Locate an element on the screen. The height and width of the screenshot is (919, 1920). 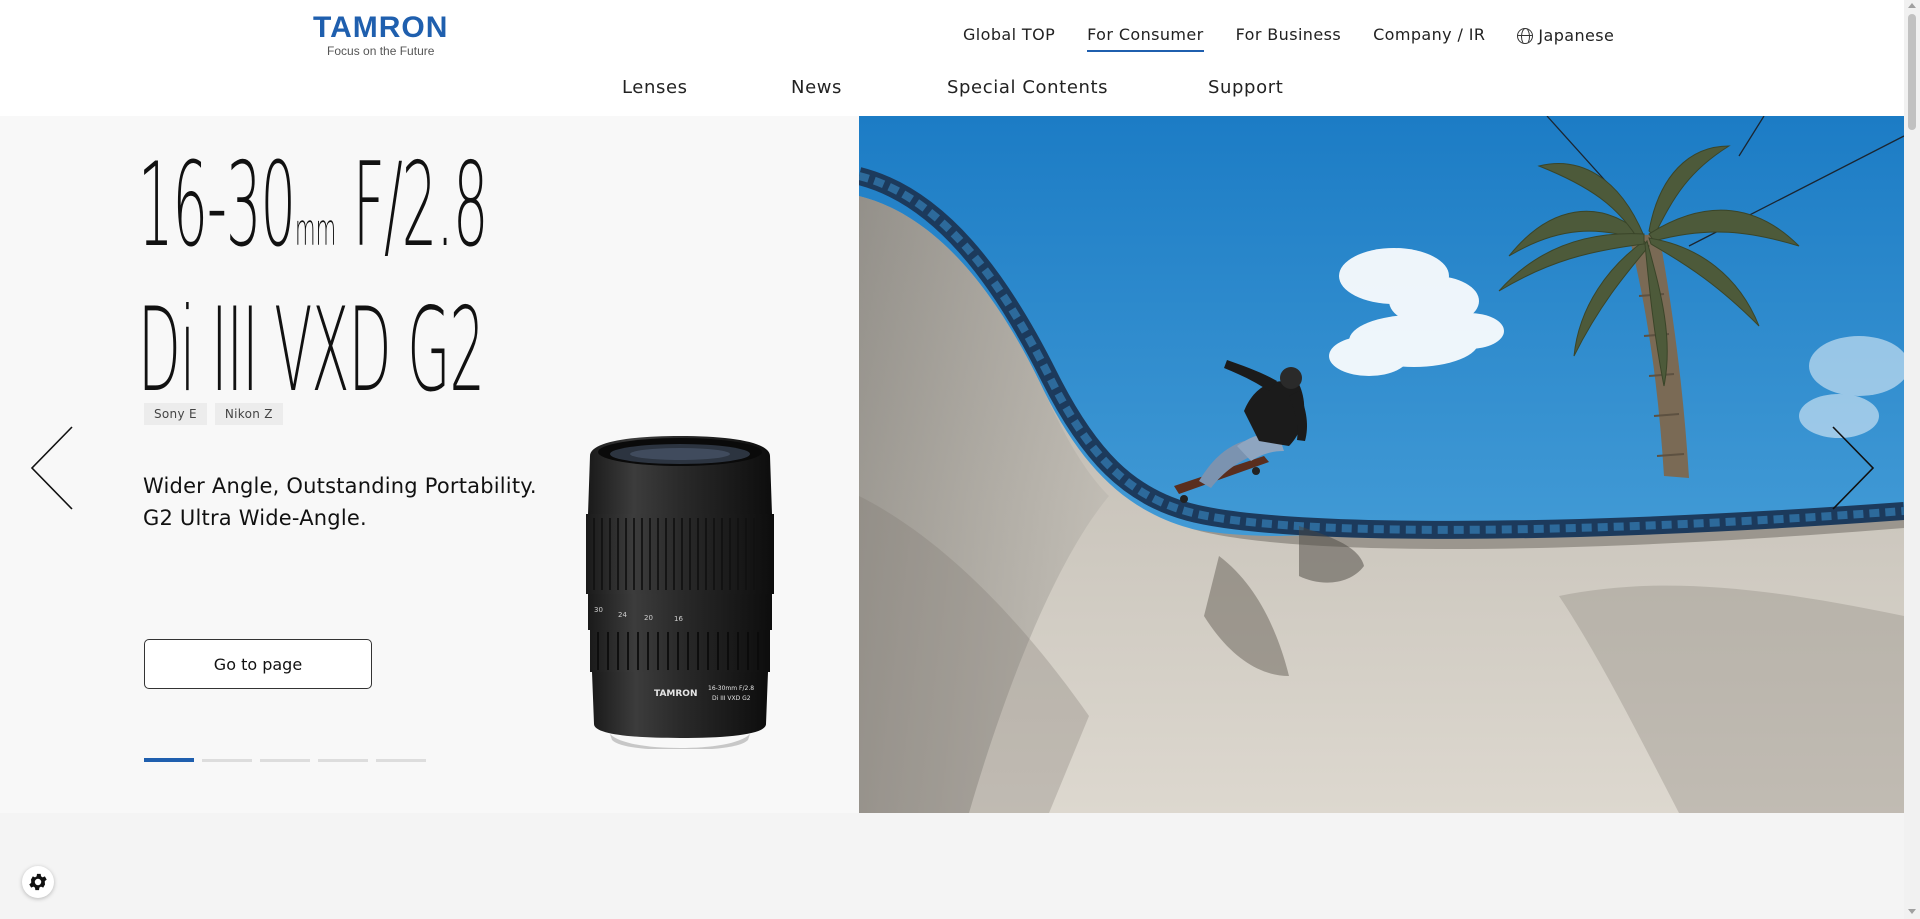
scroll-up-arrow-icon is located at coordinates (1912, 5).